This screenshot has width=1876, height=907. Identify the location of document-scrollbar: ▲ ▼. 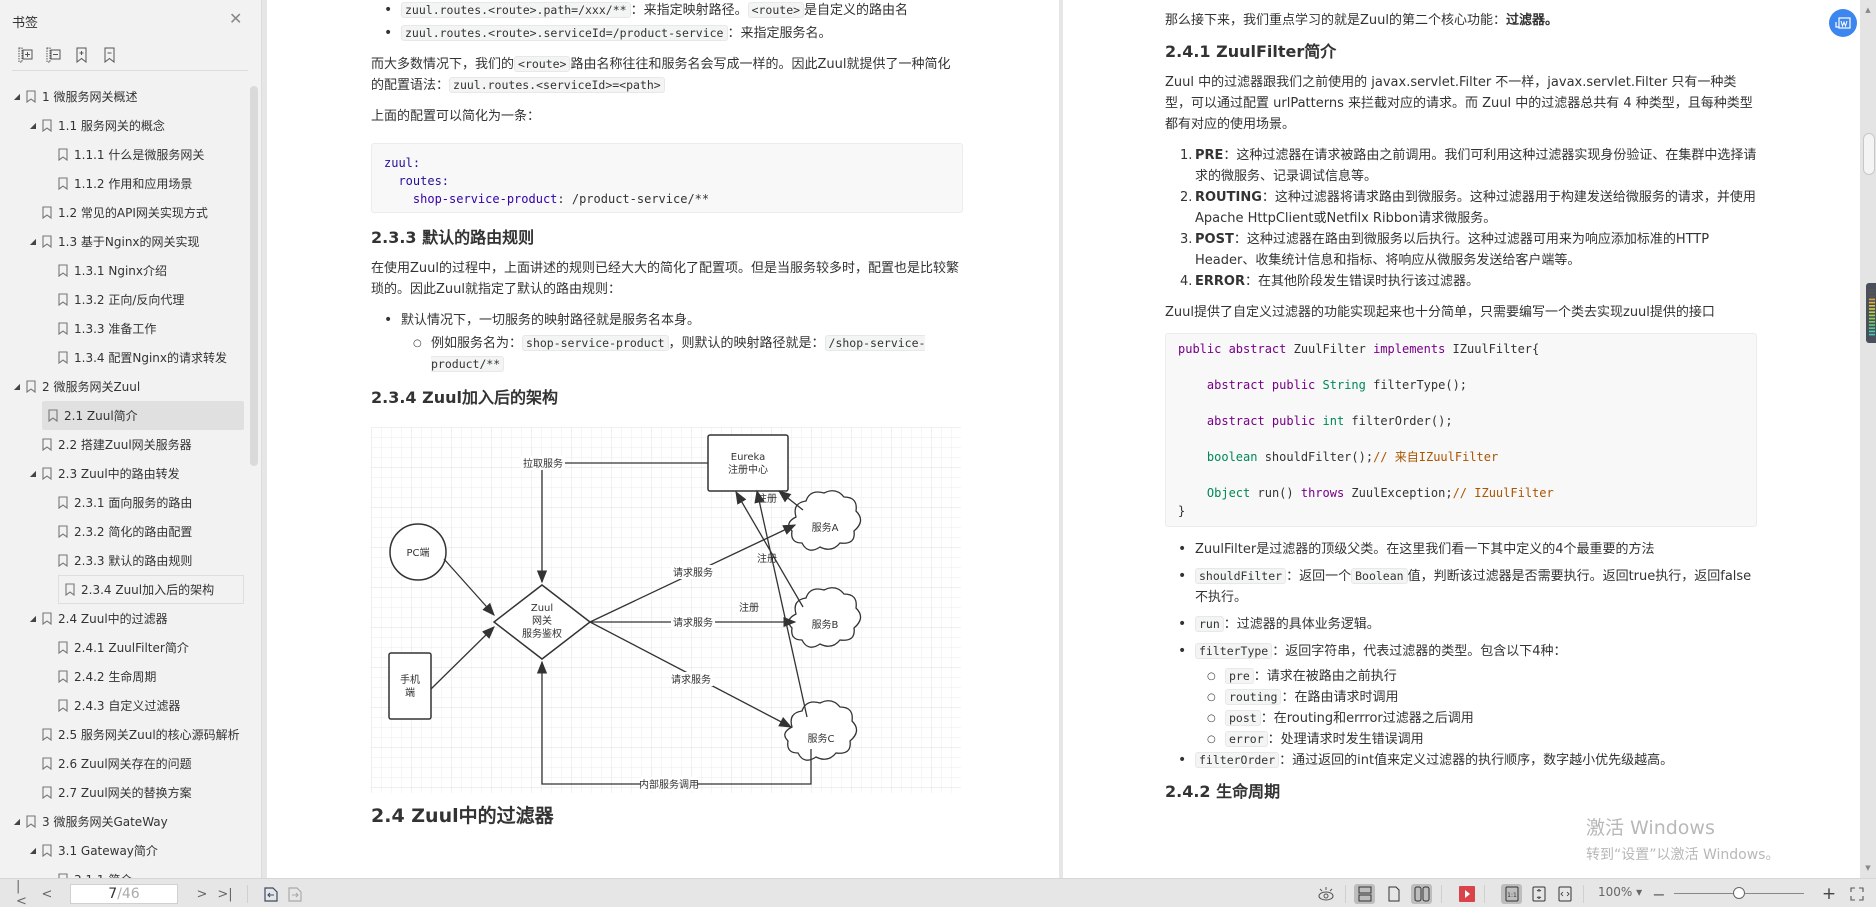
(1868, 439).